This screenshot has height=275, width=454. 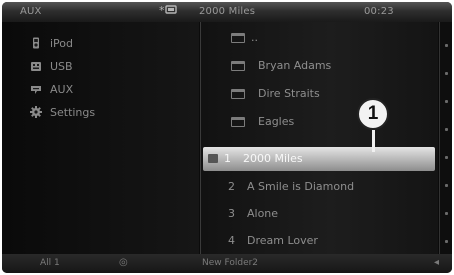 I want to click on status-bar: AUX * 2000 Miles 00:23, so click(x=227, y=12).